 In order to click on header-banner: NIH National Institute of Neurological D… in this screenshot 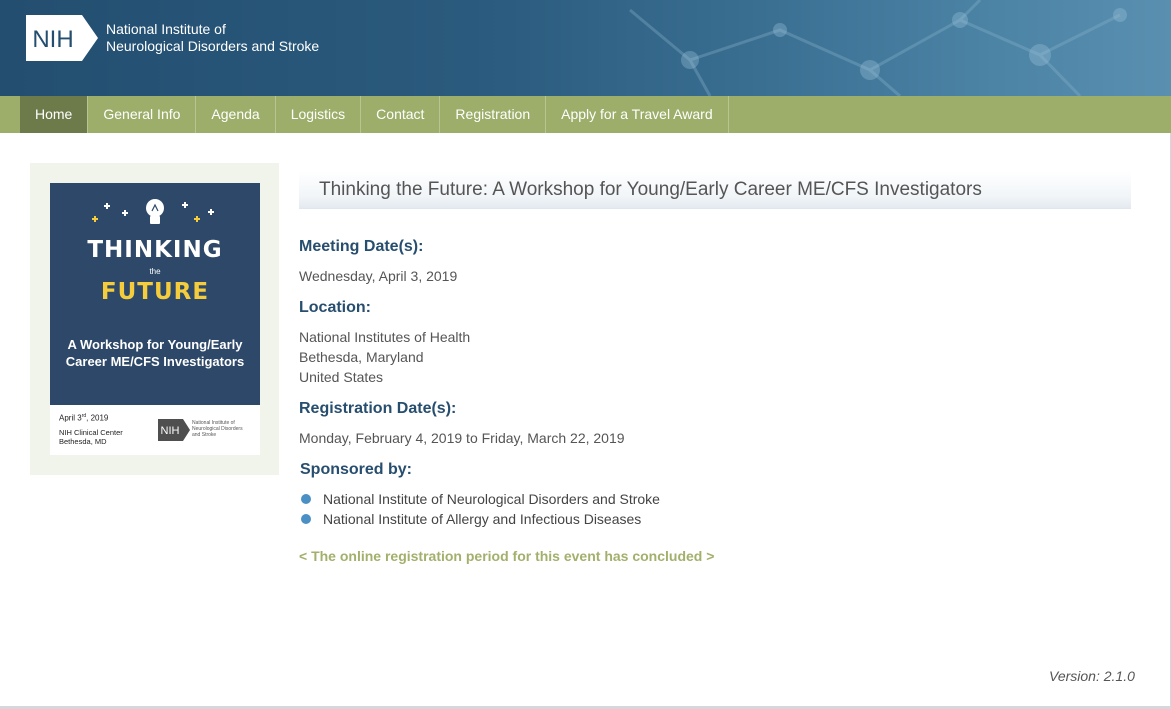, I will do `click(585, 48)`.